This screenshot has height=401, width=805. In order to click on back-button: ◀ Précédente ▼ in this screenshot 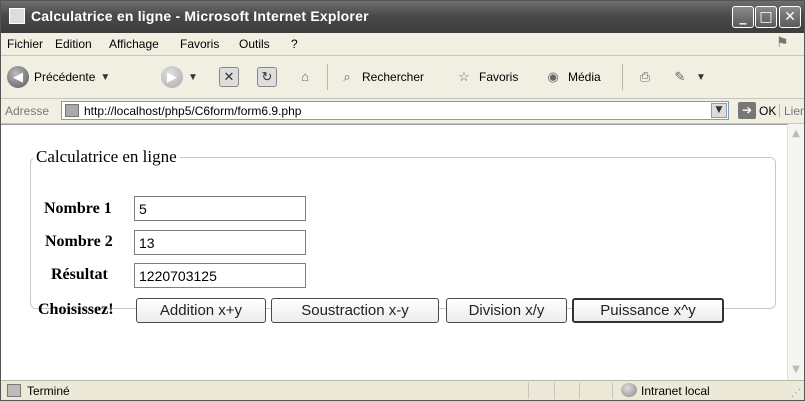, I will do `click(58, 77)`.